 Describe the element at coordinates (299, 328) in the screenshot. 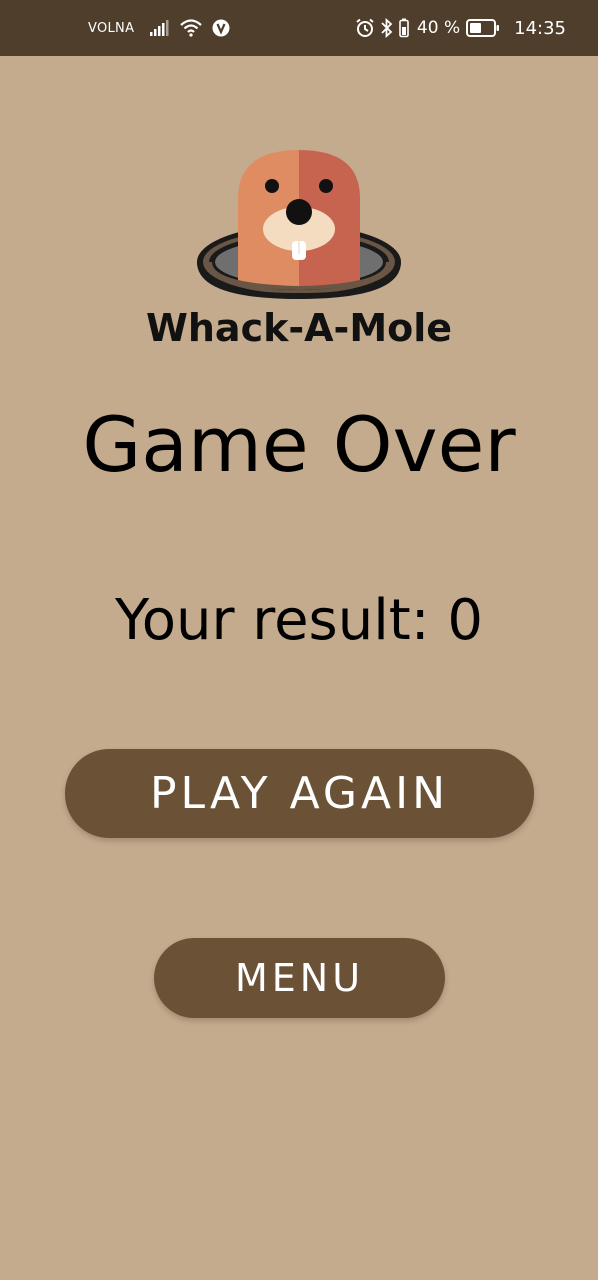

I see `logo-text: Whack-A-Mole` at that location.